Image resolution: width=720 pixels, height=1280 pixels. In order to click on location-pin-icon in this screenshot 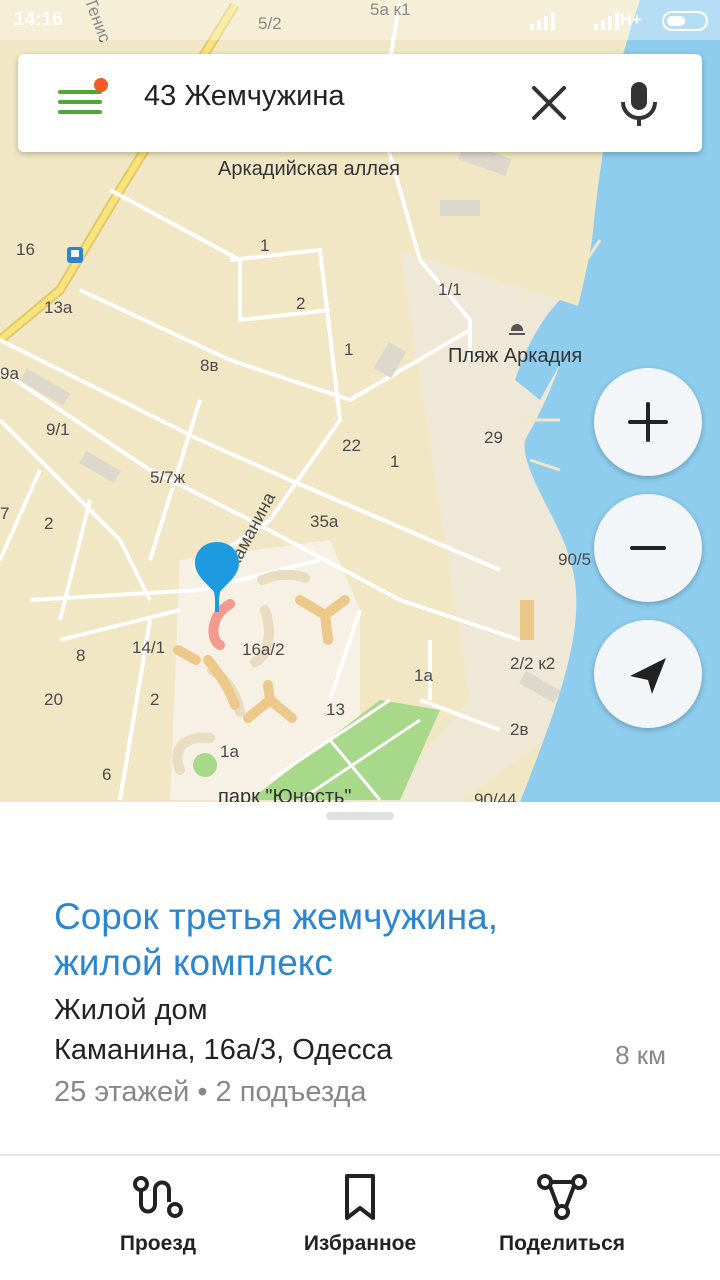, I will do `click(217, 577)`.